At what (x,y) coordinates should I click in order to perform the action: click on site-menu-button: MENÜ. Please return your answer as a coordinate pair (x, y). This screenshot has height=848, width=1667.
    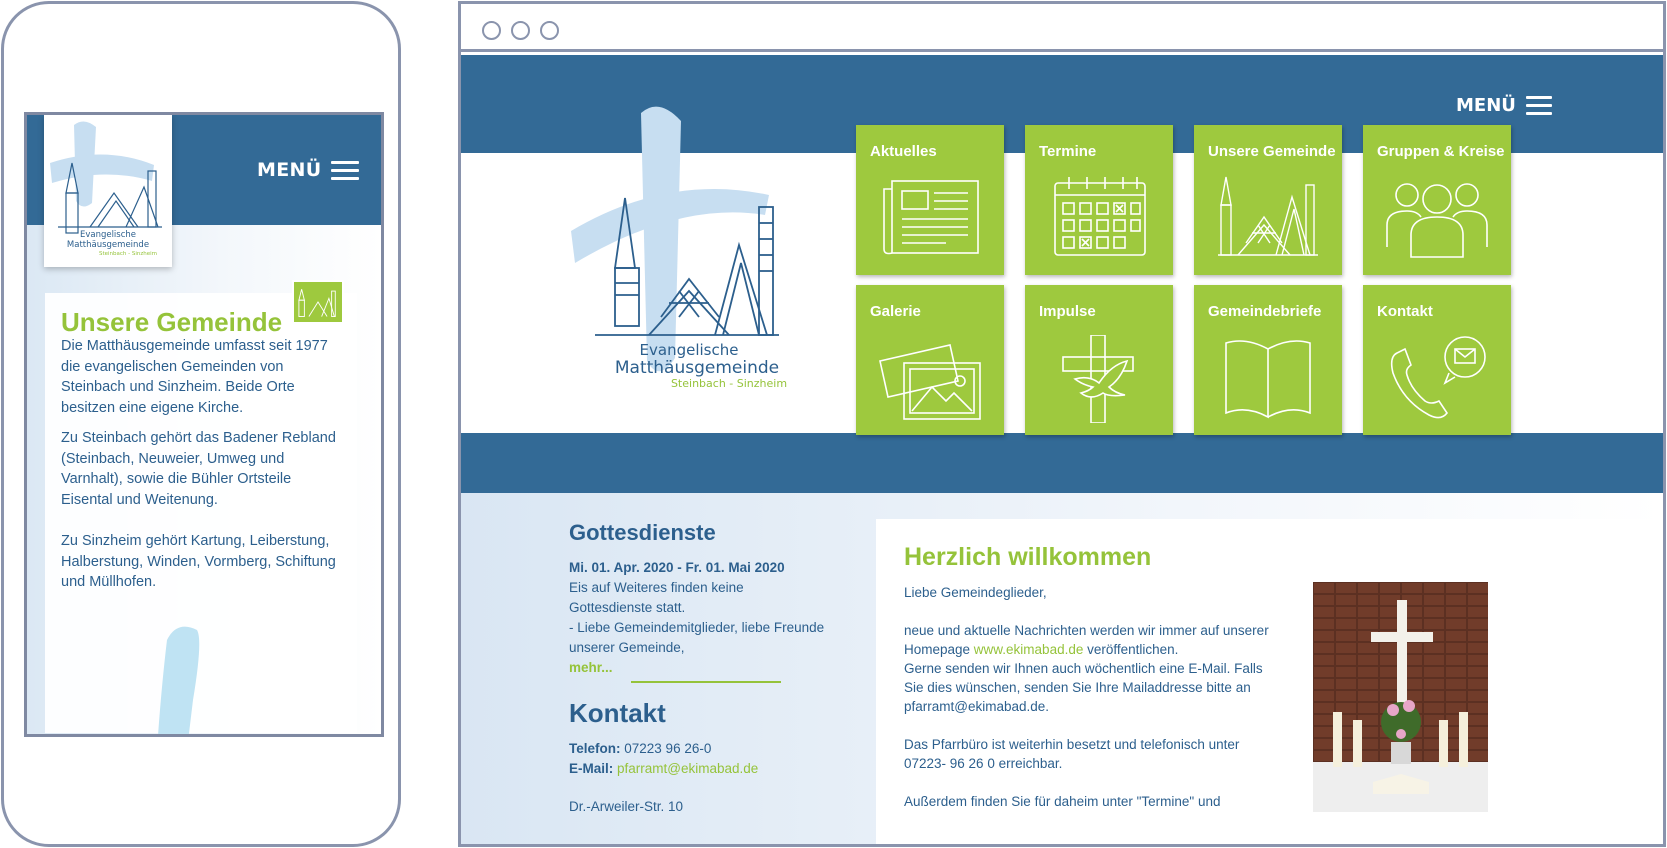
    Looking at the image, I should click on (1504, 105).